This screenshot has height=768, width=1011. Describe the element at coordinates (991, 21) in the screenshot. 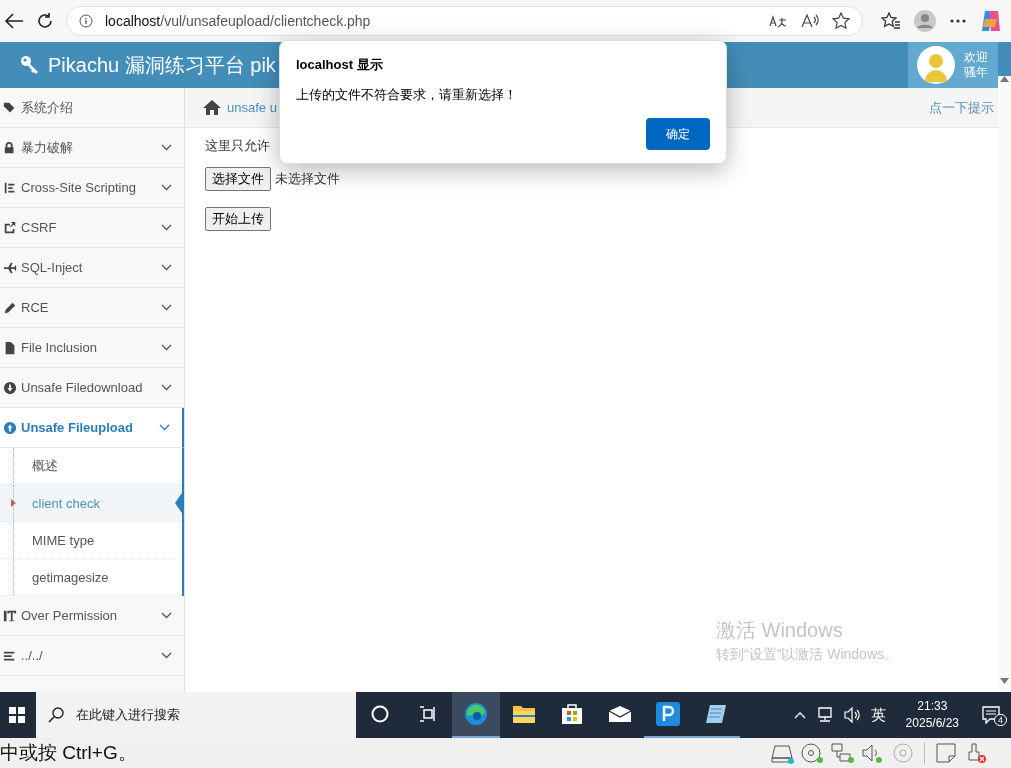

I see `copilot-icon` at that location.